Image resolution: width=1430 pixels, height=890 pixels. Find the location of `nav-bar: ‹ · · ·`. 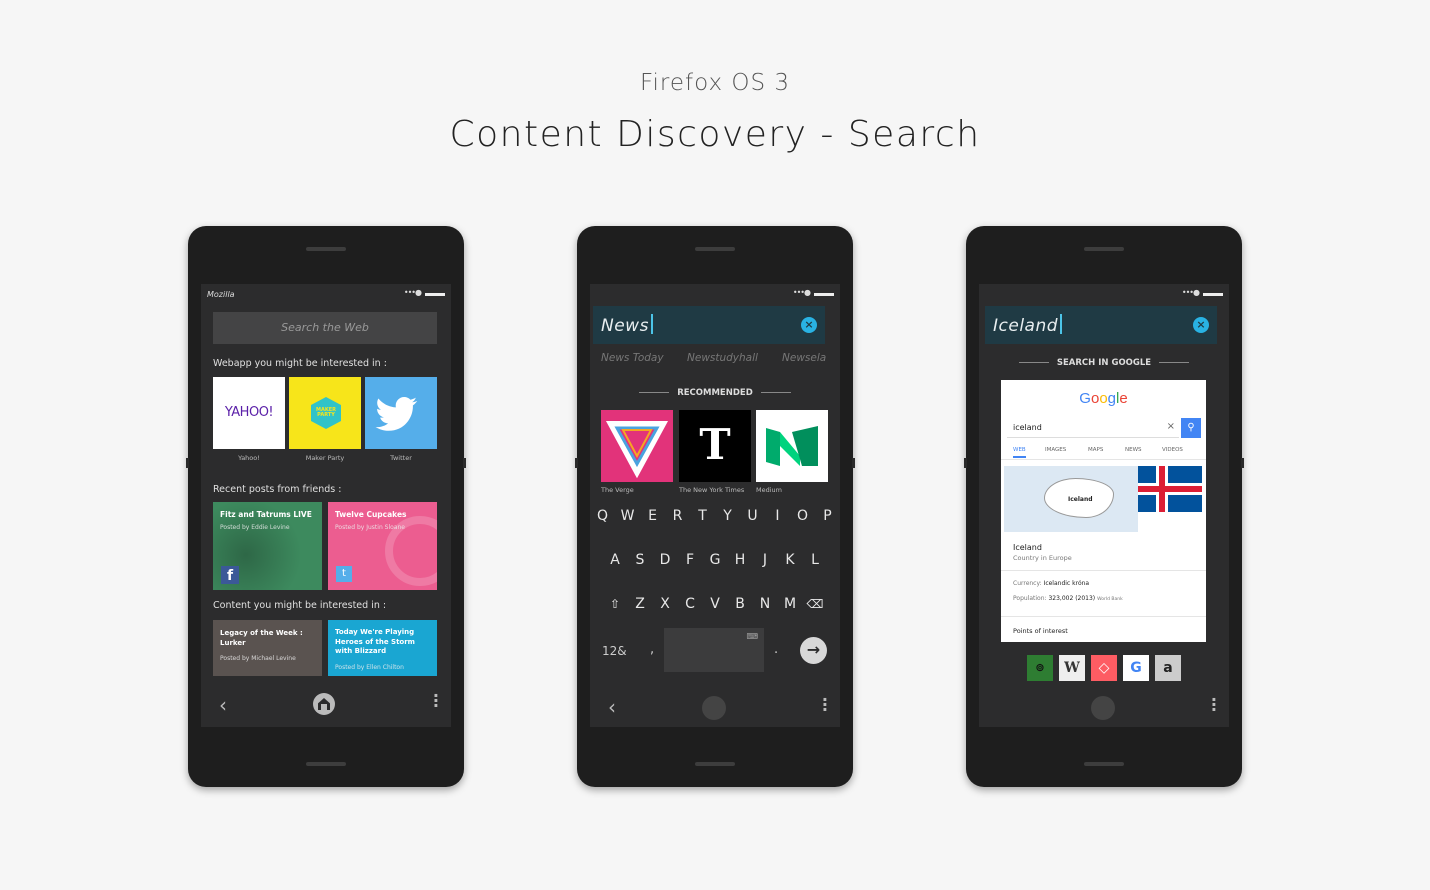

nav-bar: ‹ · · · is located at coordinates (326, 704).